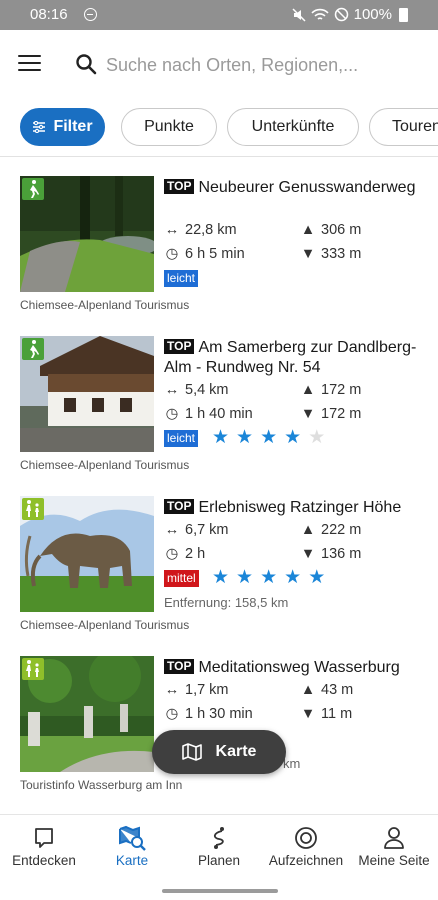 The height and width of the screenshot is (900, 438). I want to click on status-bar: 08:16 100%, so click(219, 15).